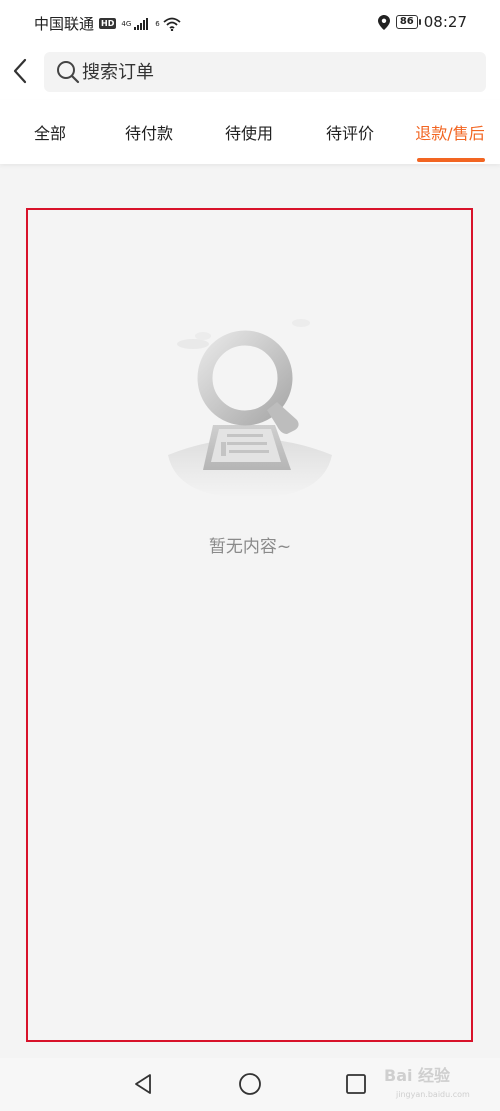 The height and width of the screenshot is (1111, 500). What do you see at coordinates (383, 22) in the screenshot?
I see `location-icon` at bounding box center [383, 22].